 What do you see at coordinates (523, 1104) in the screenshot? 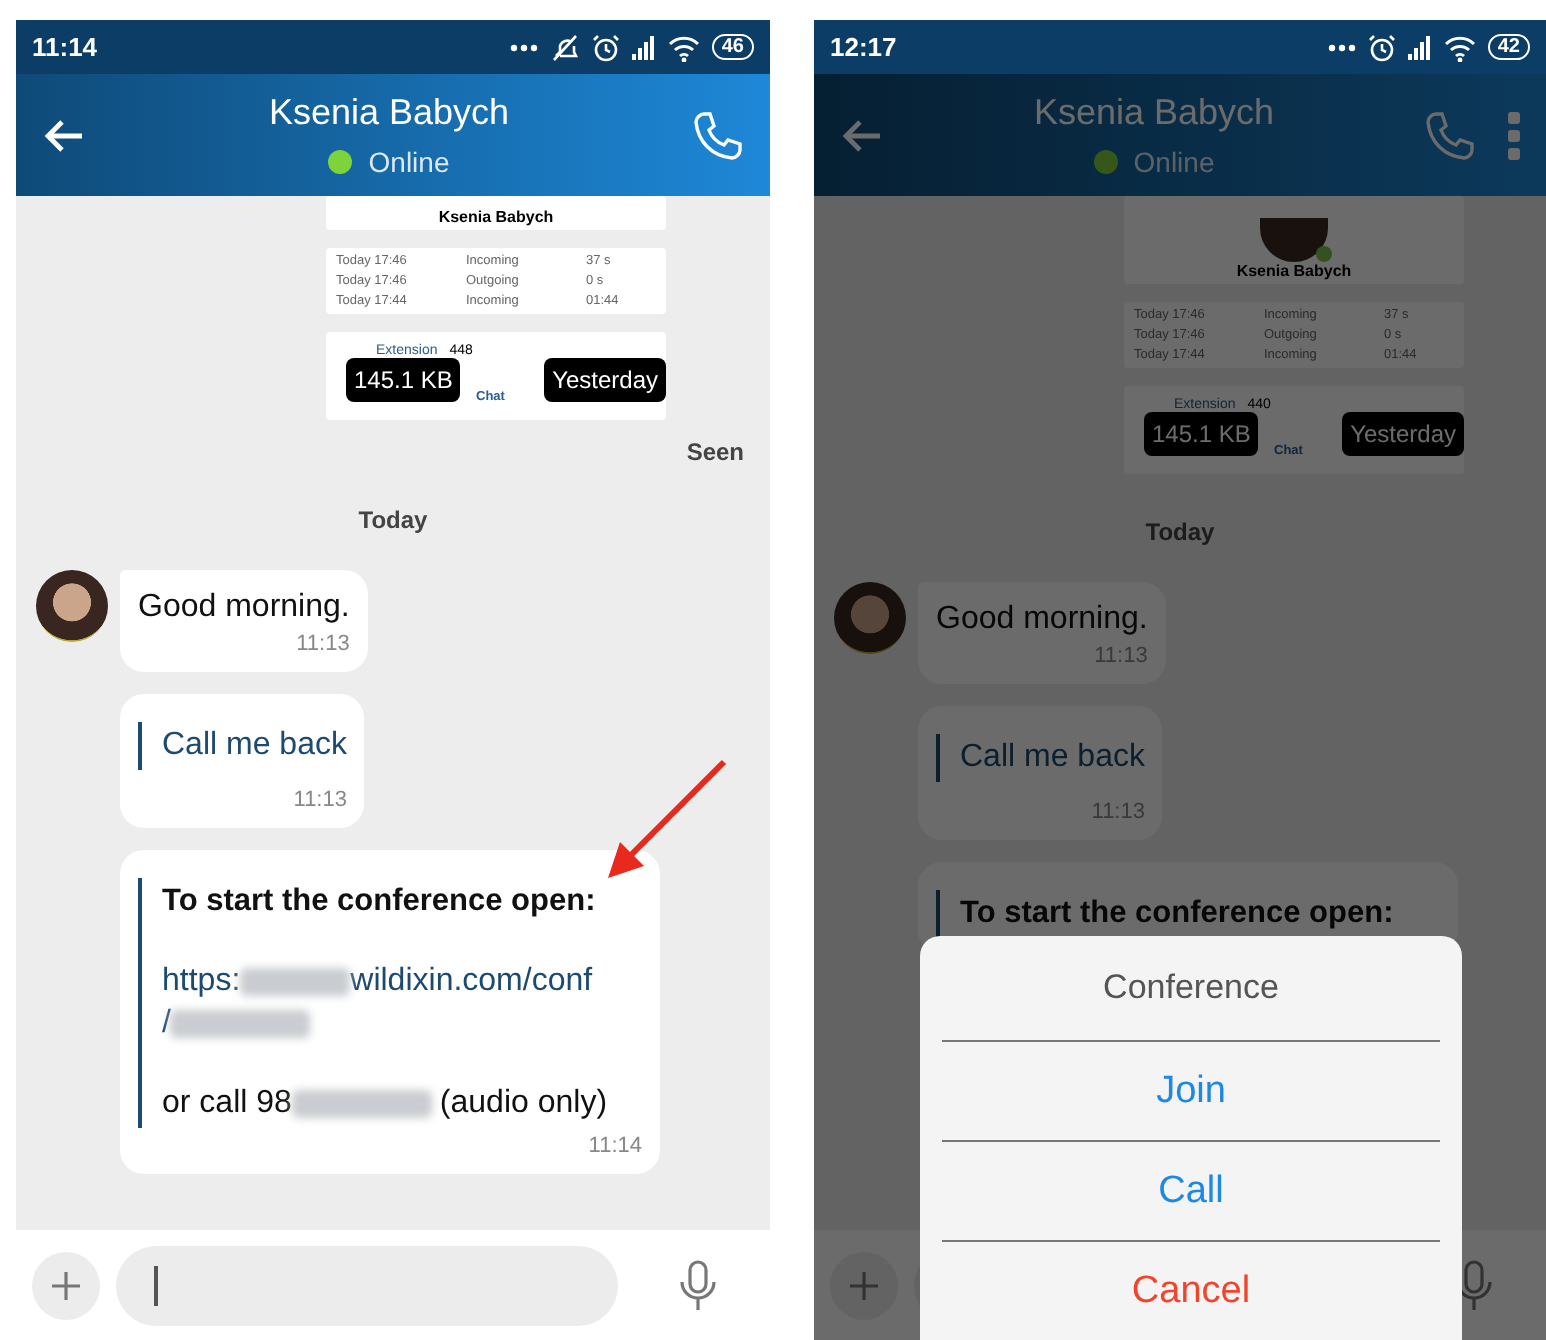
I see `message-text: (audio only)` at bounding box center [523, 1104].